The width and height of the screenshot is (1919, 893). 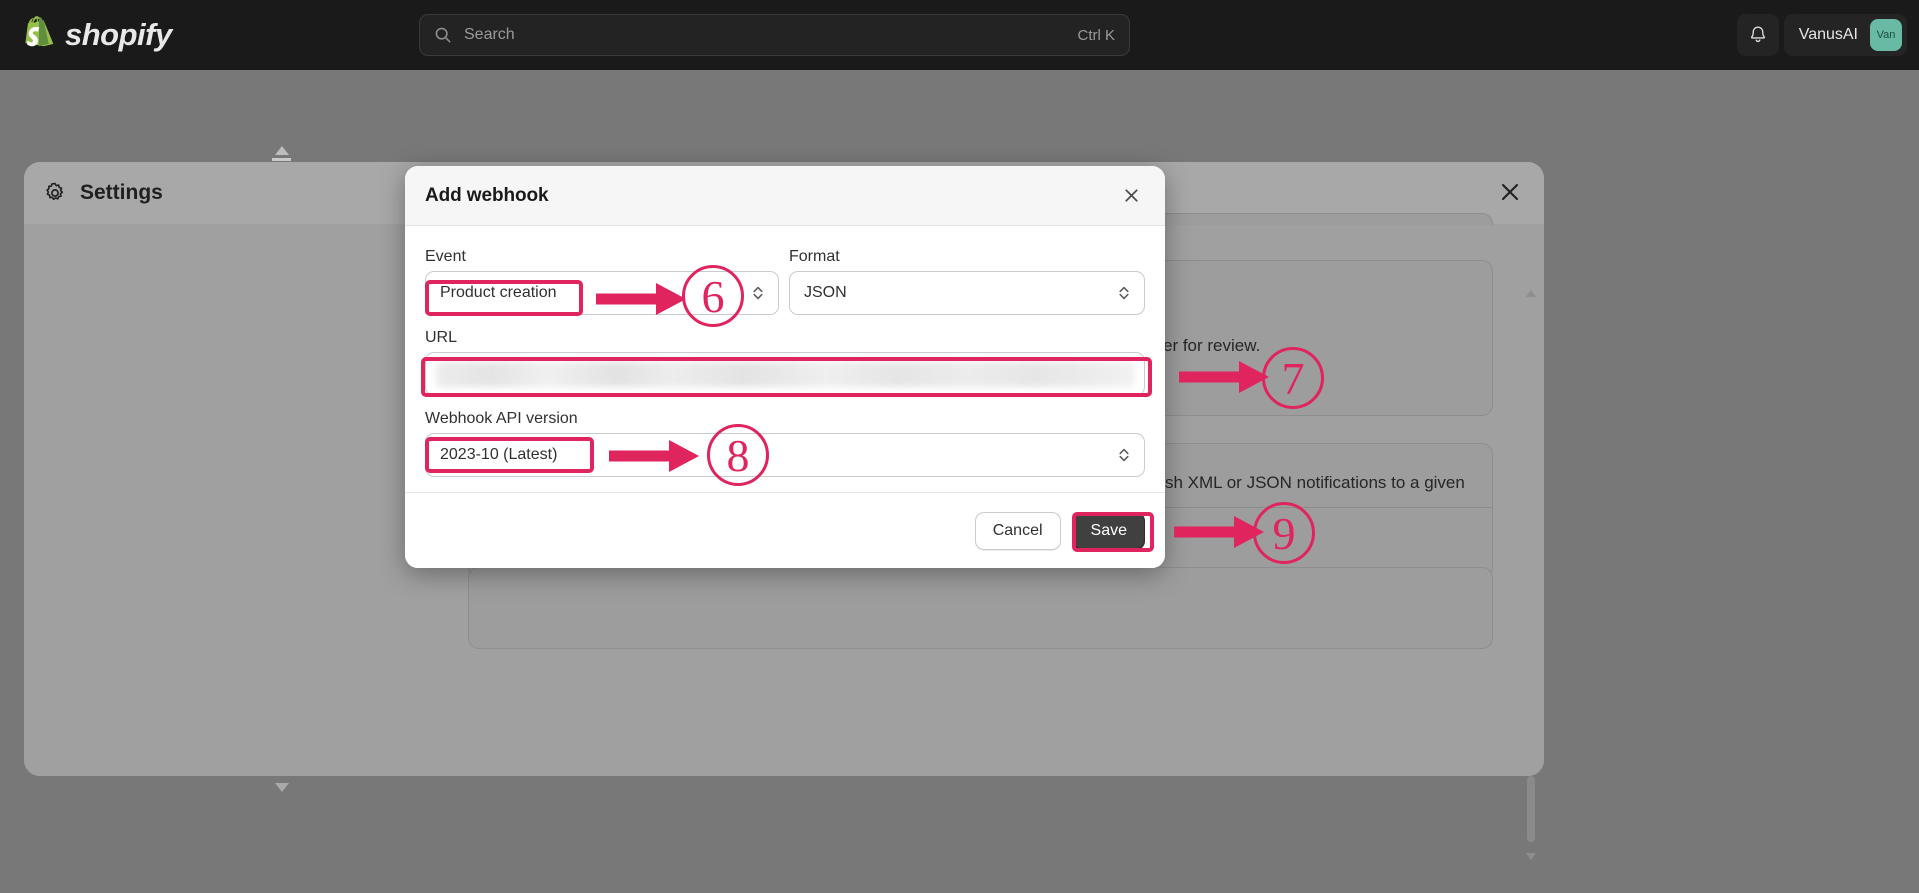 I want to click on user-name-label: VanusAI, so click(x=1828, y=34).